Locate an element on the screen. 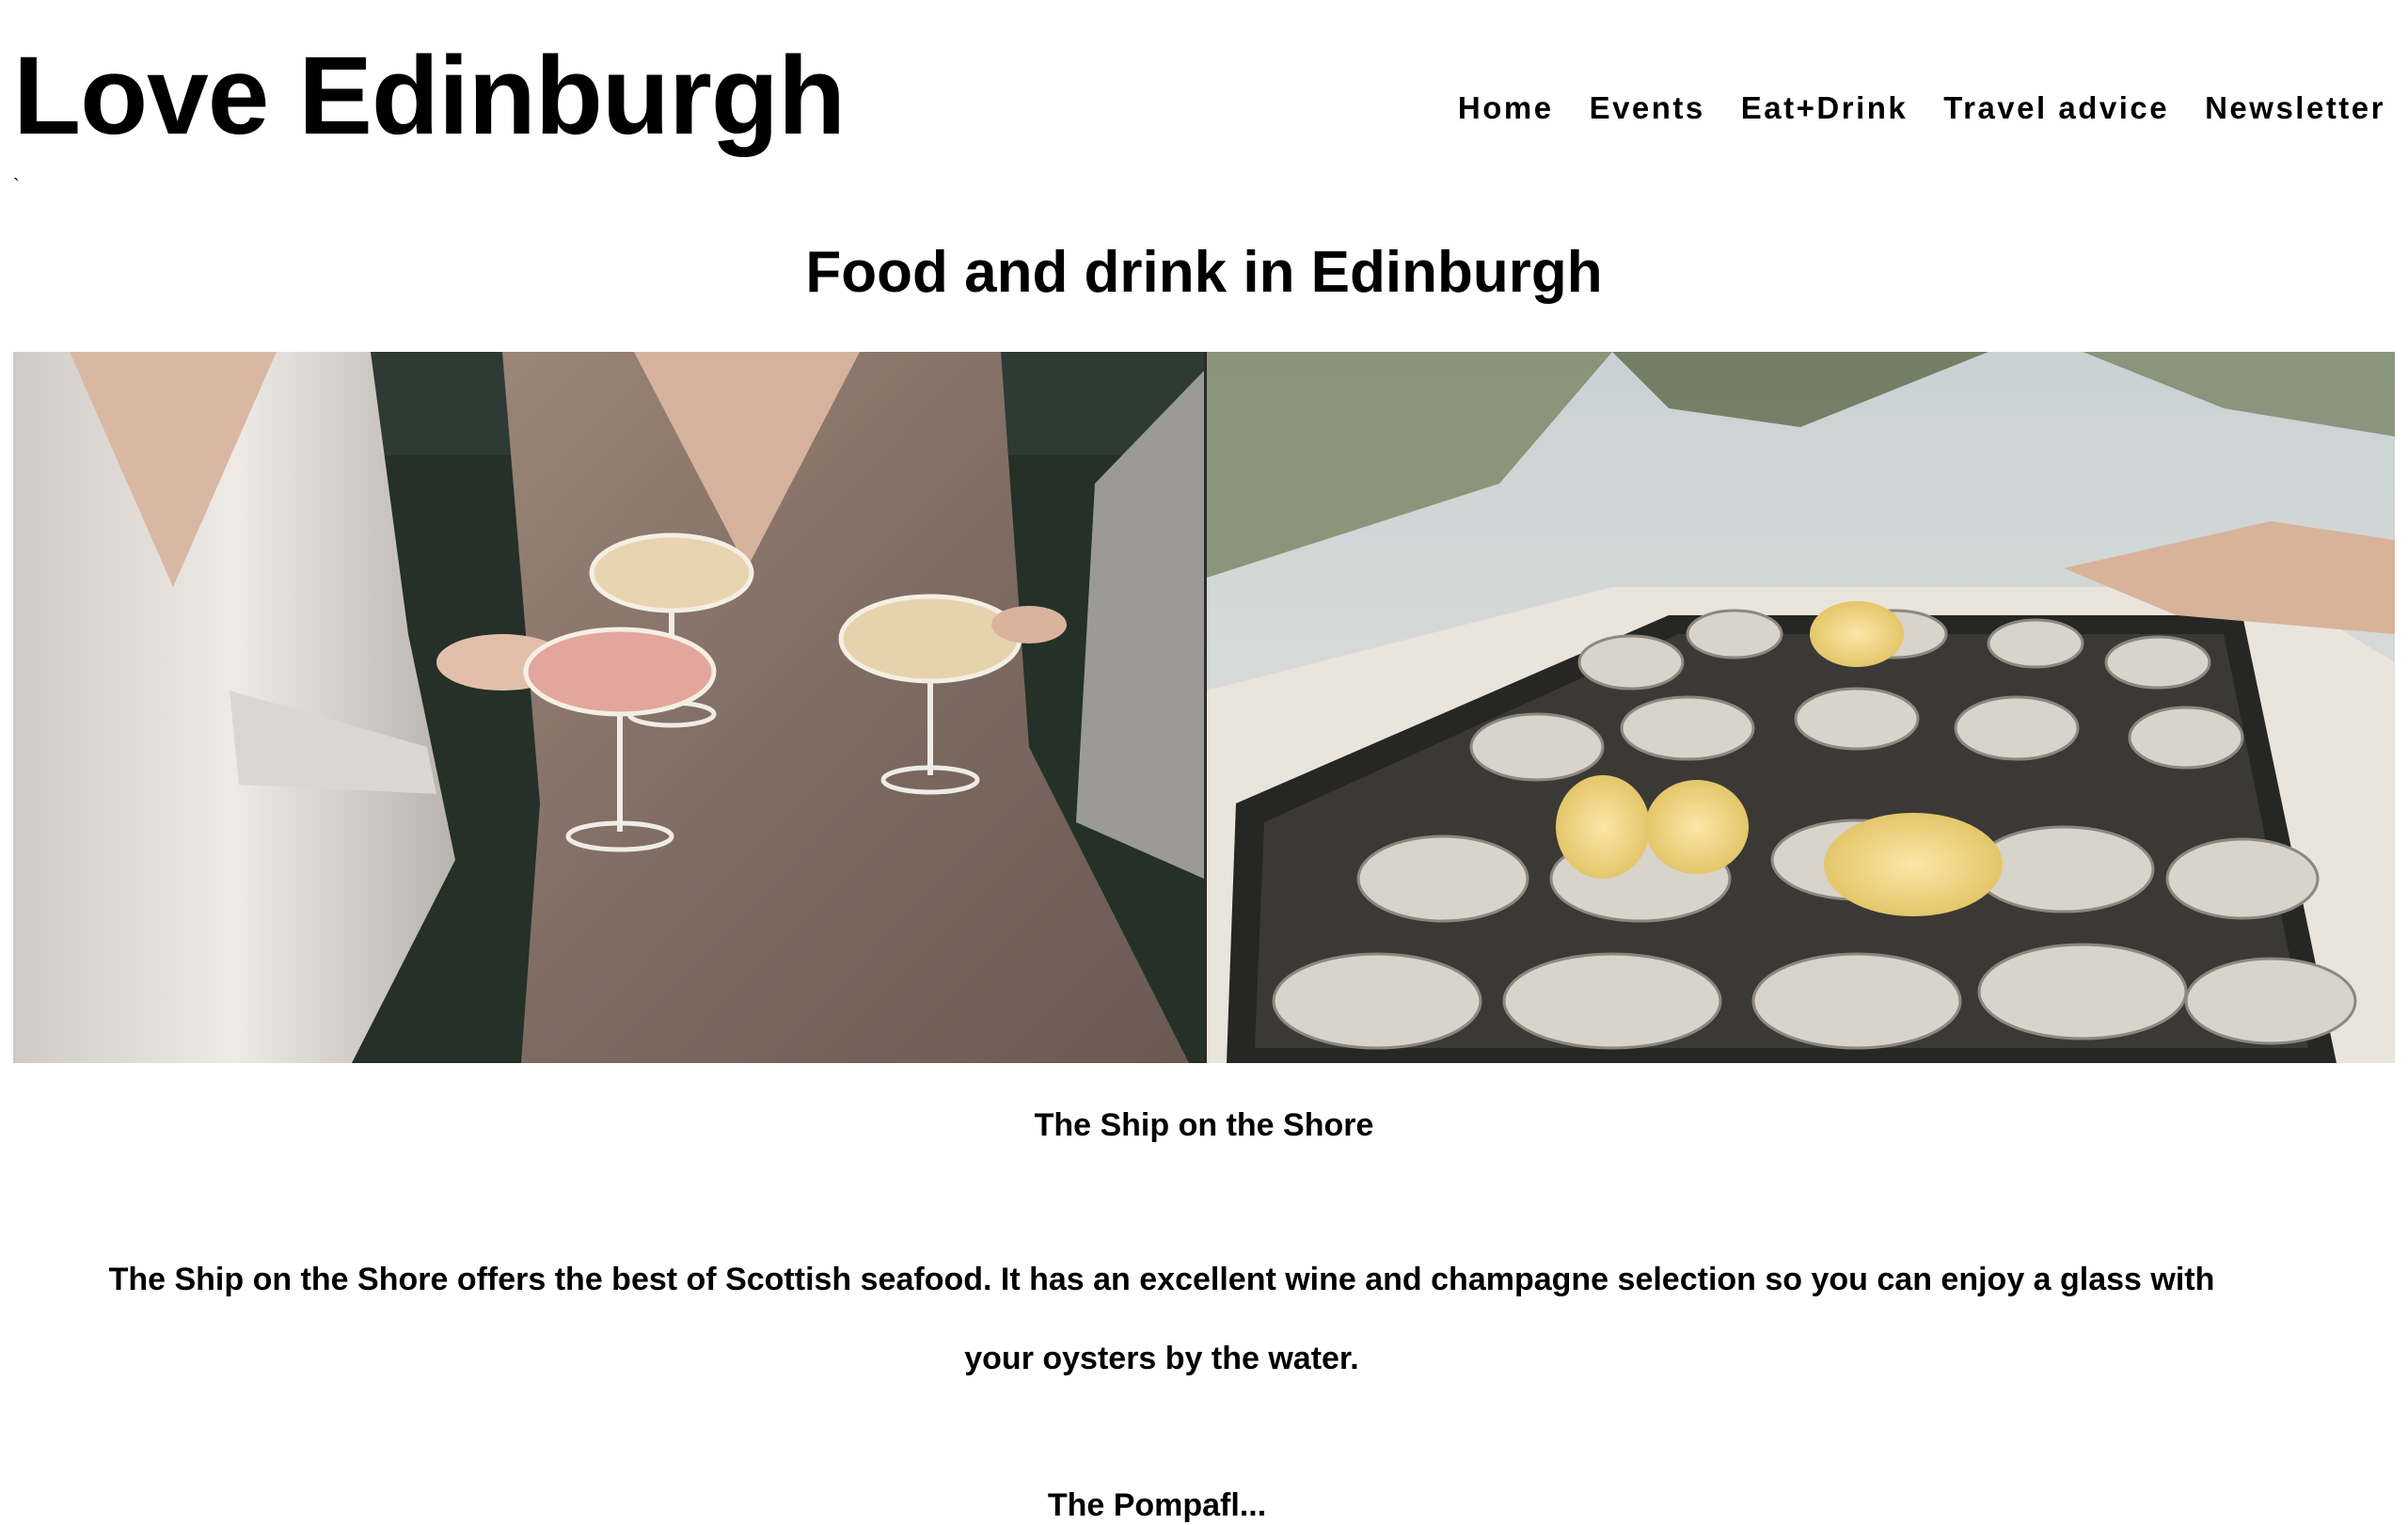 This screenshot has width=2408, height=1525. nav-events-link: Events is located at coordinates (1648, 108).